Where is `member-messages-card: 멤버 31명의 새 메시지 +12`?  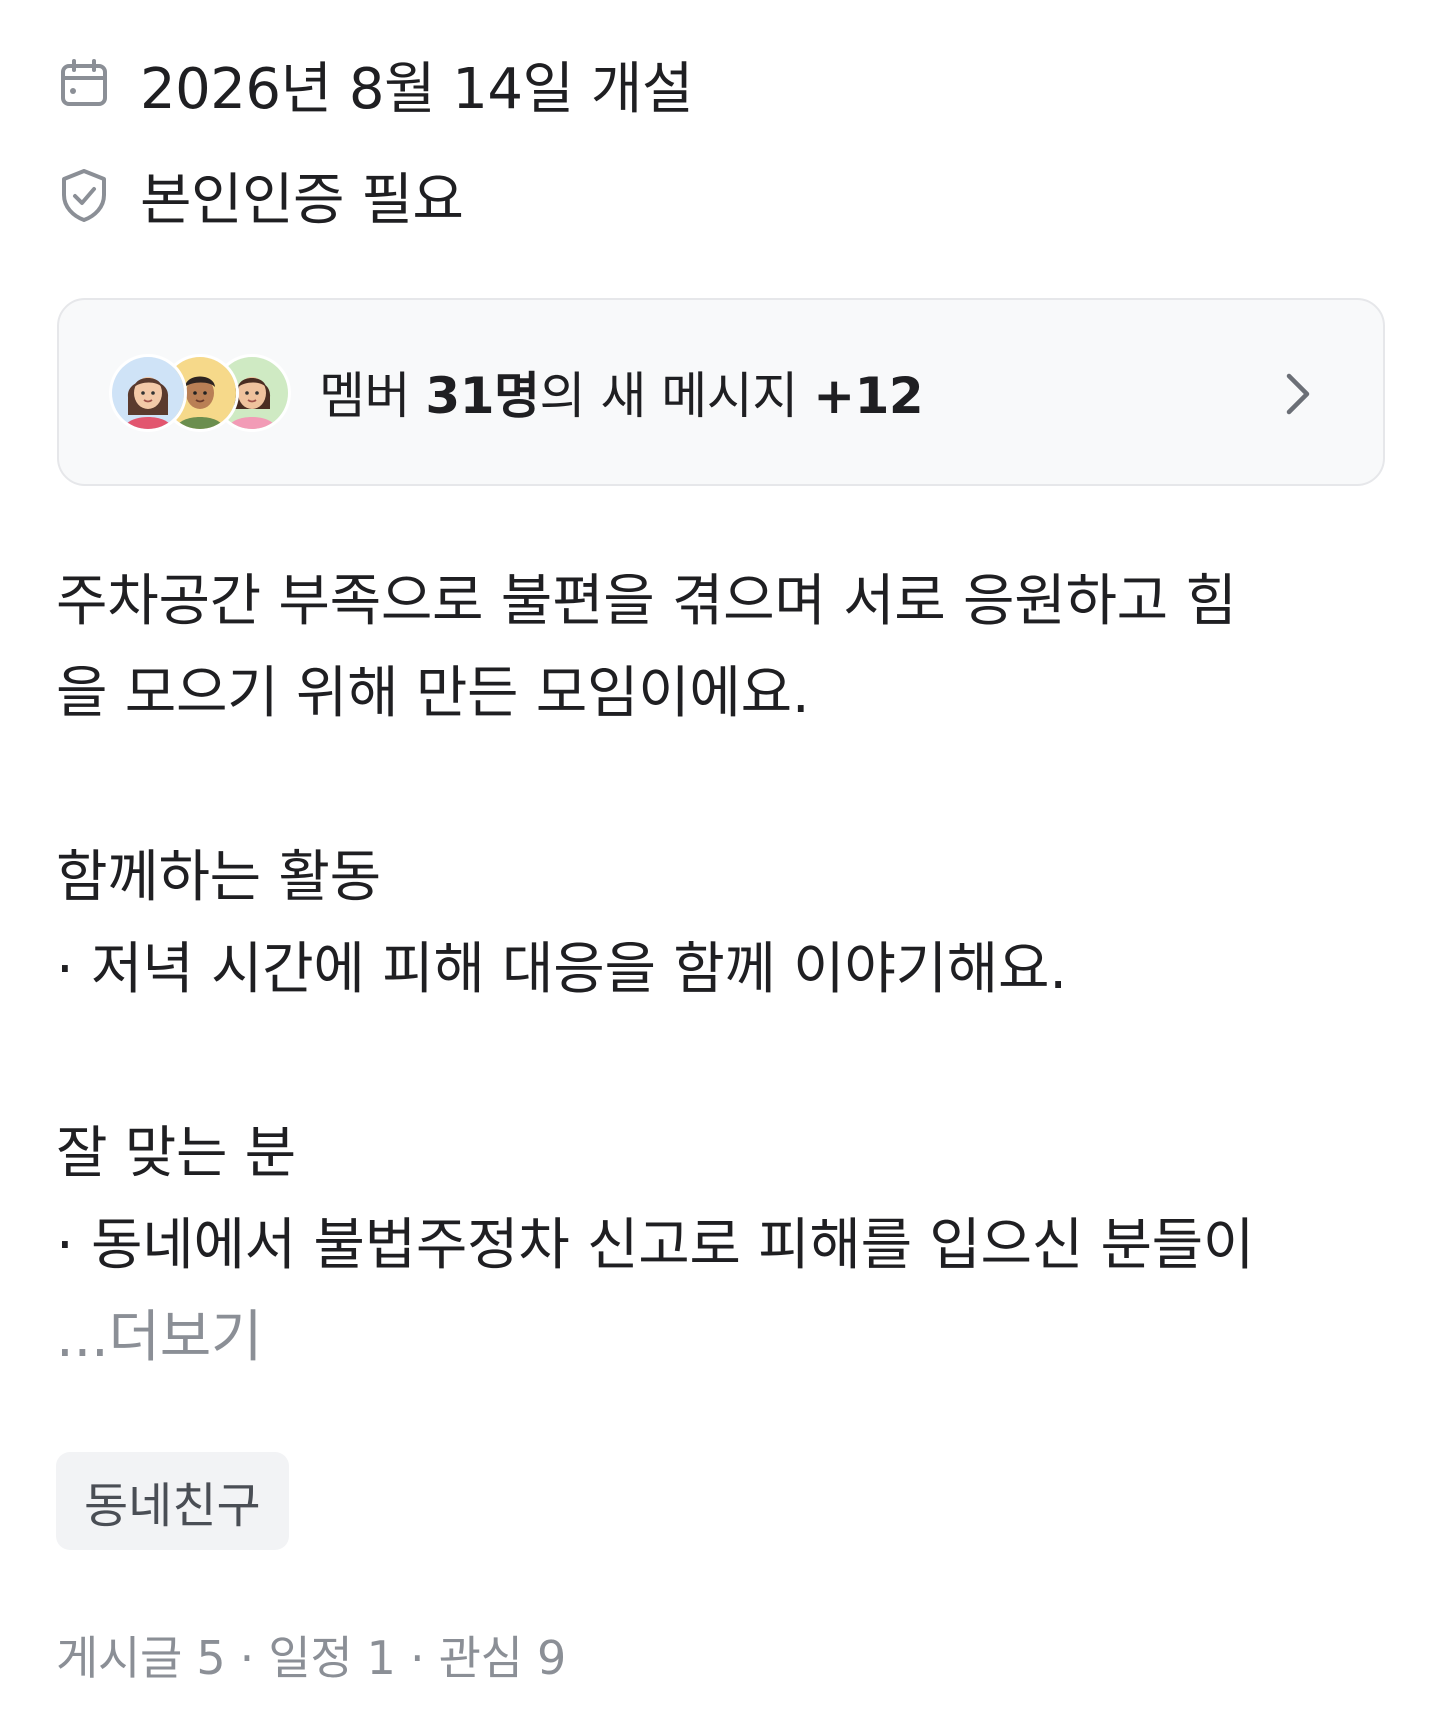
member-messages-card: 멤버 31명의 새 메시지 +12 is located at coordinates (721, 392).